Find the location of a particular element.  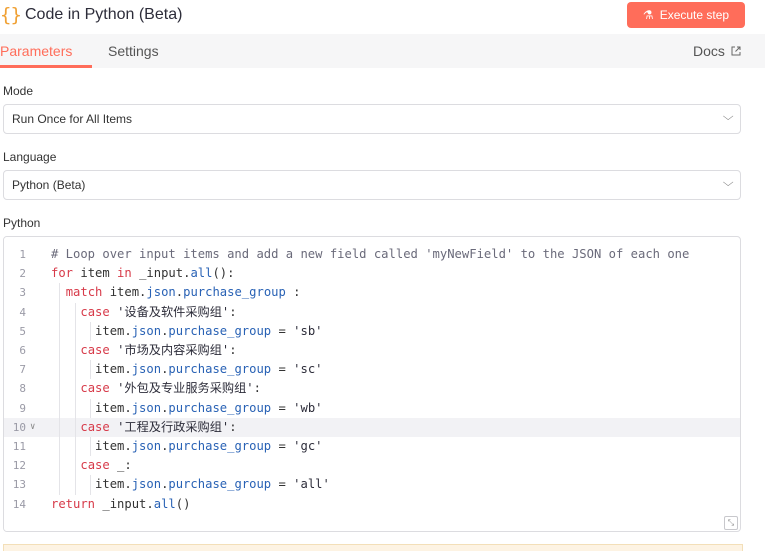

line-number: 14 is located at coordinates (19, 504).